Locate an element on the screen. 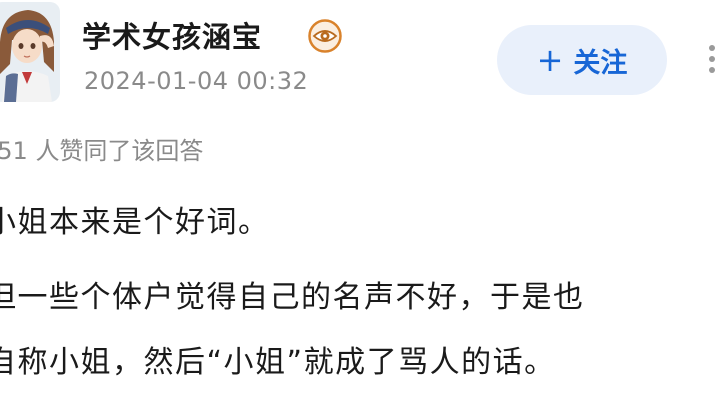 This screenshot has width=720, height=405. plus-icon: + is located at coordinates (550, 60).